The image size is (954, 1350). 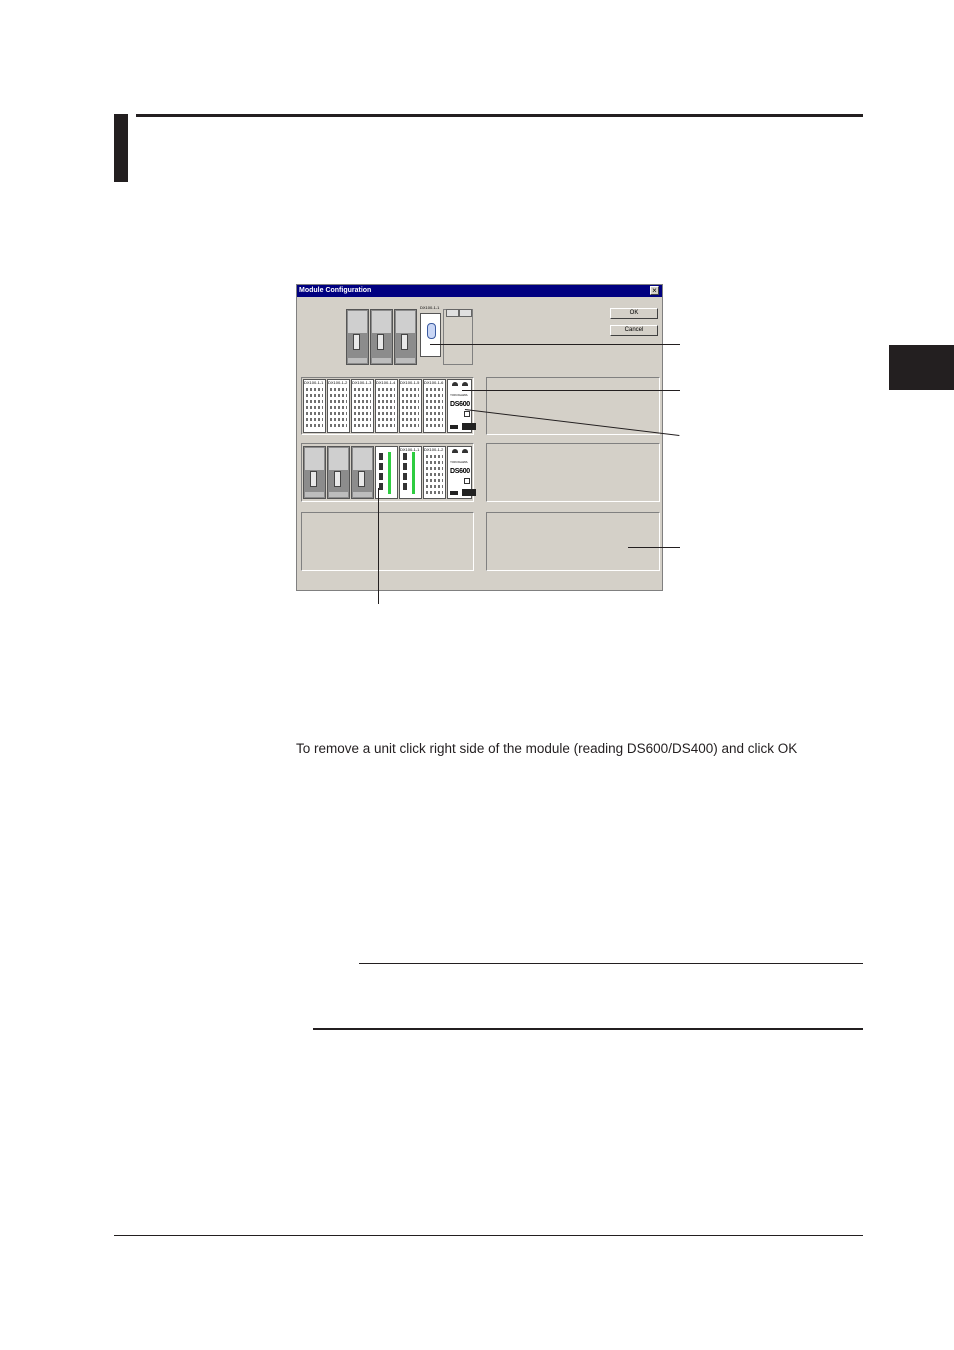 I want to click on io-module: DX100-1-3, so click(x=362, y=406).